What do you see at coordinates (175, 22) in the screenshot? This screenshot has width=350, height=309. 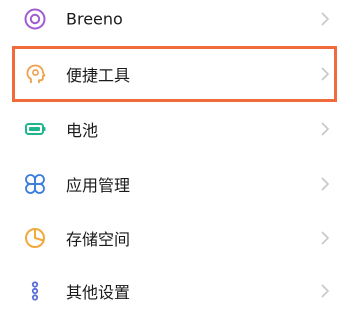 I see `settings-item-breeno: Breeno` at bounding box center [175, 22].